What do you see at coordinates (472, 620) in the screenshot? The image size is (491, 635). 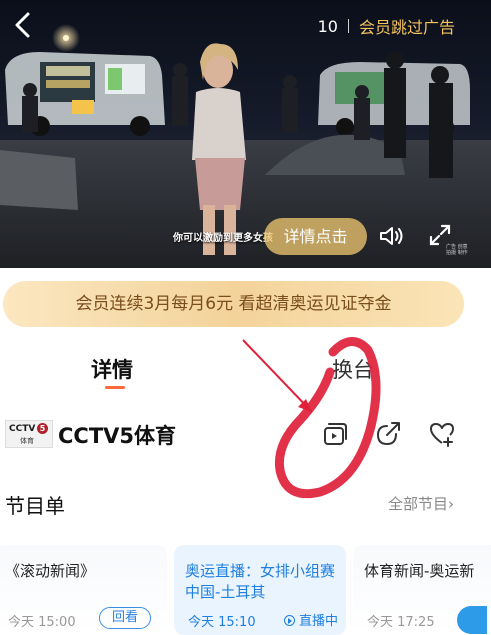 I see `reminder-button` at bounding box center [472, 620].